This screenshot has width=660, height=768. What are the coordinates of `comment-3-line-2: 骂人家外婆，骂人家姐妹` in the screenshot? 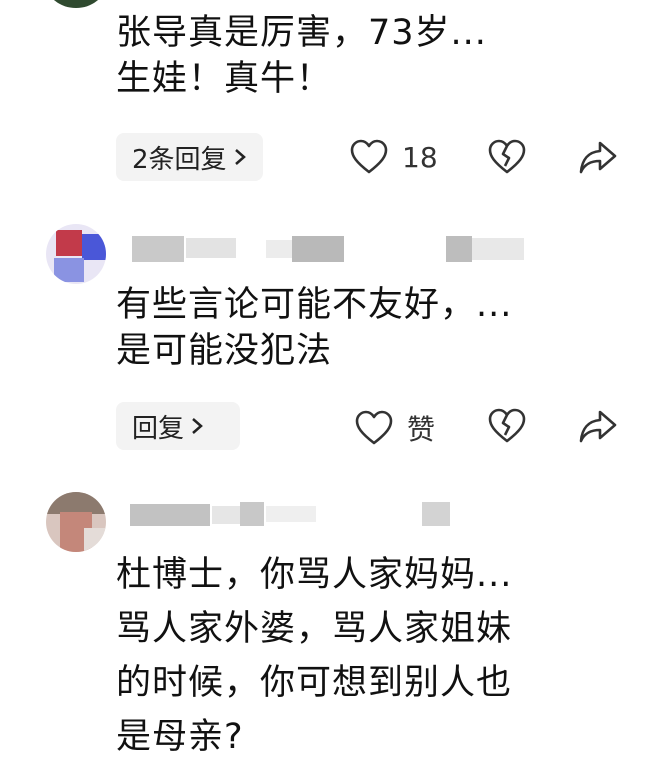 It's located at (314, 629).